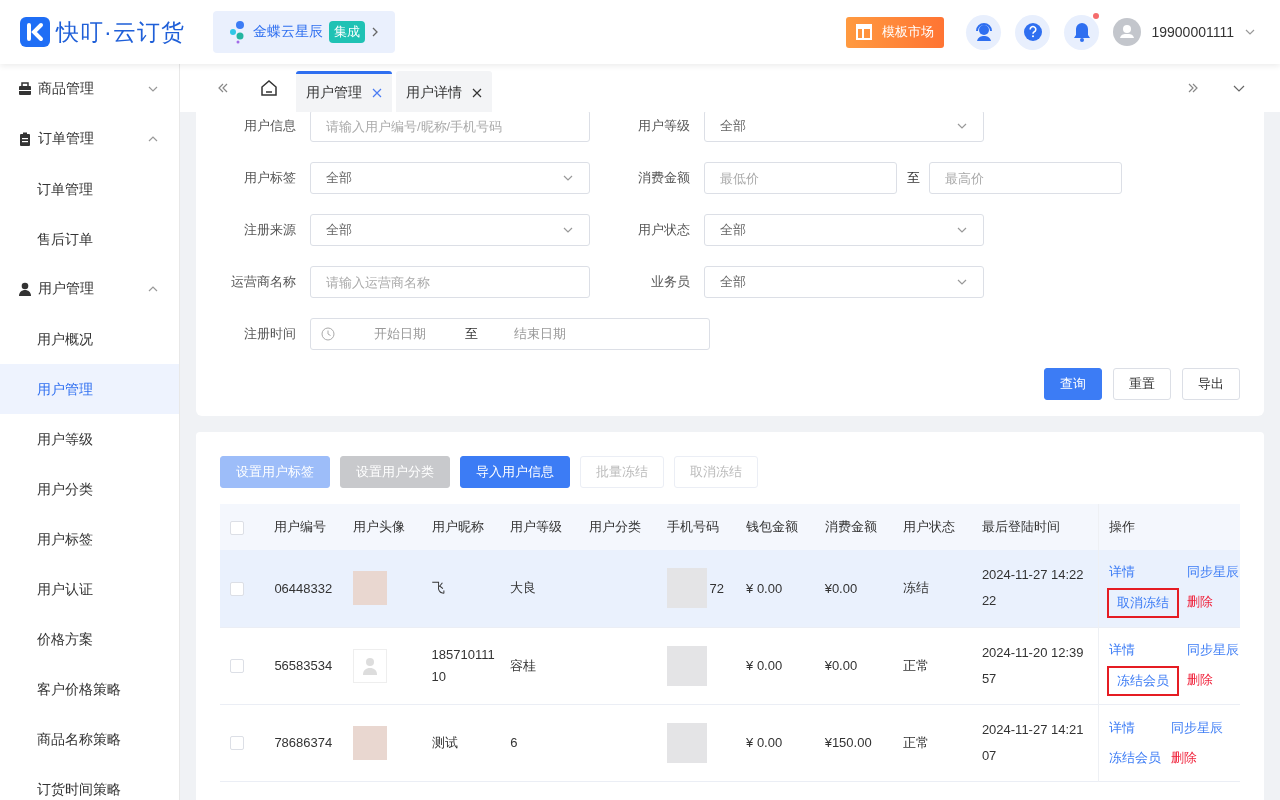 The width and height of the screenshot is (1280, 800). What do you see at coordinates (1025, 178) in the screenshot?
I see `price-field: 最高价` at bounding box center [1025, 178].